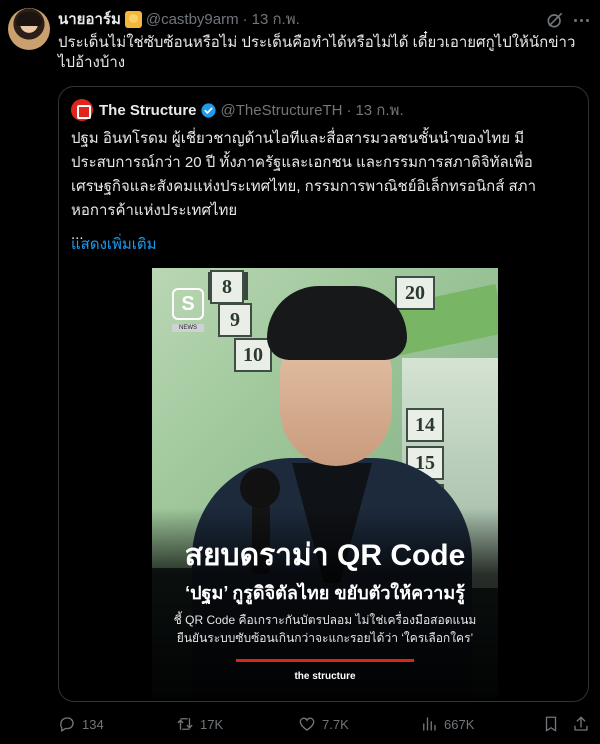 This screenshot has width=600, height=744. What do you see at coordinates (429, 724) in the screenshot?
I see `views-chart-icon` at bounding box center [429, 724].